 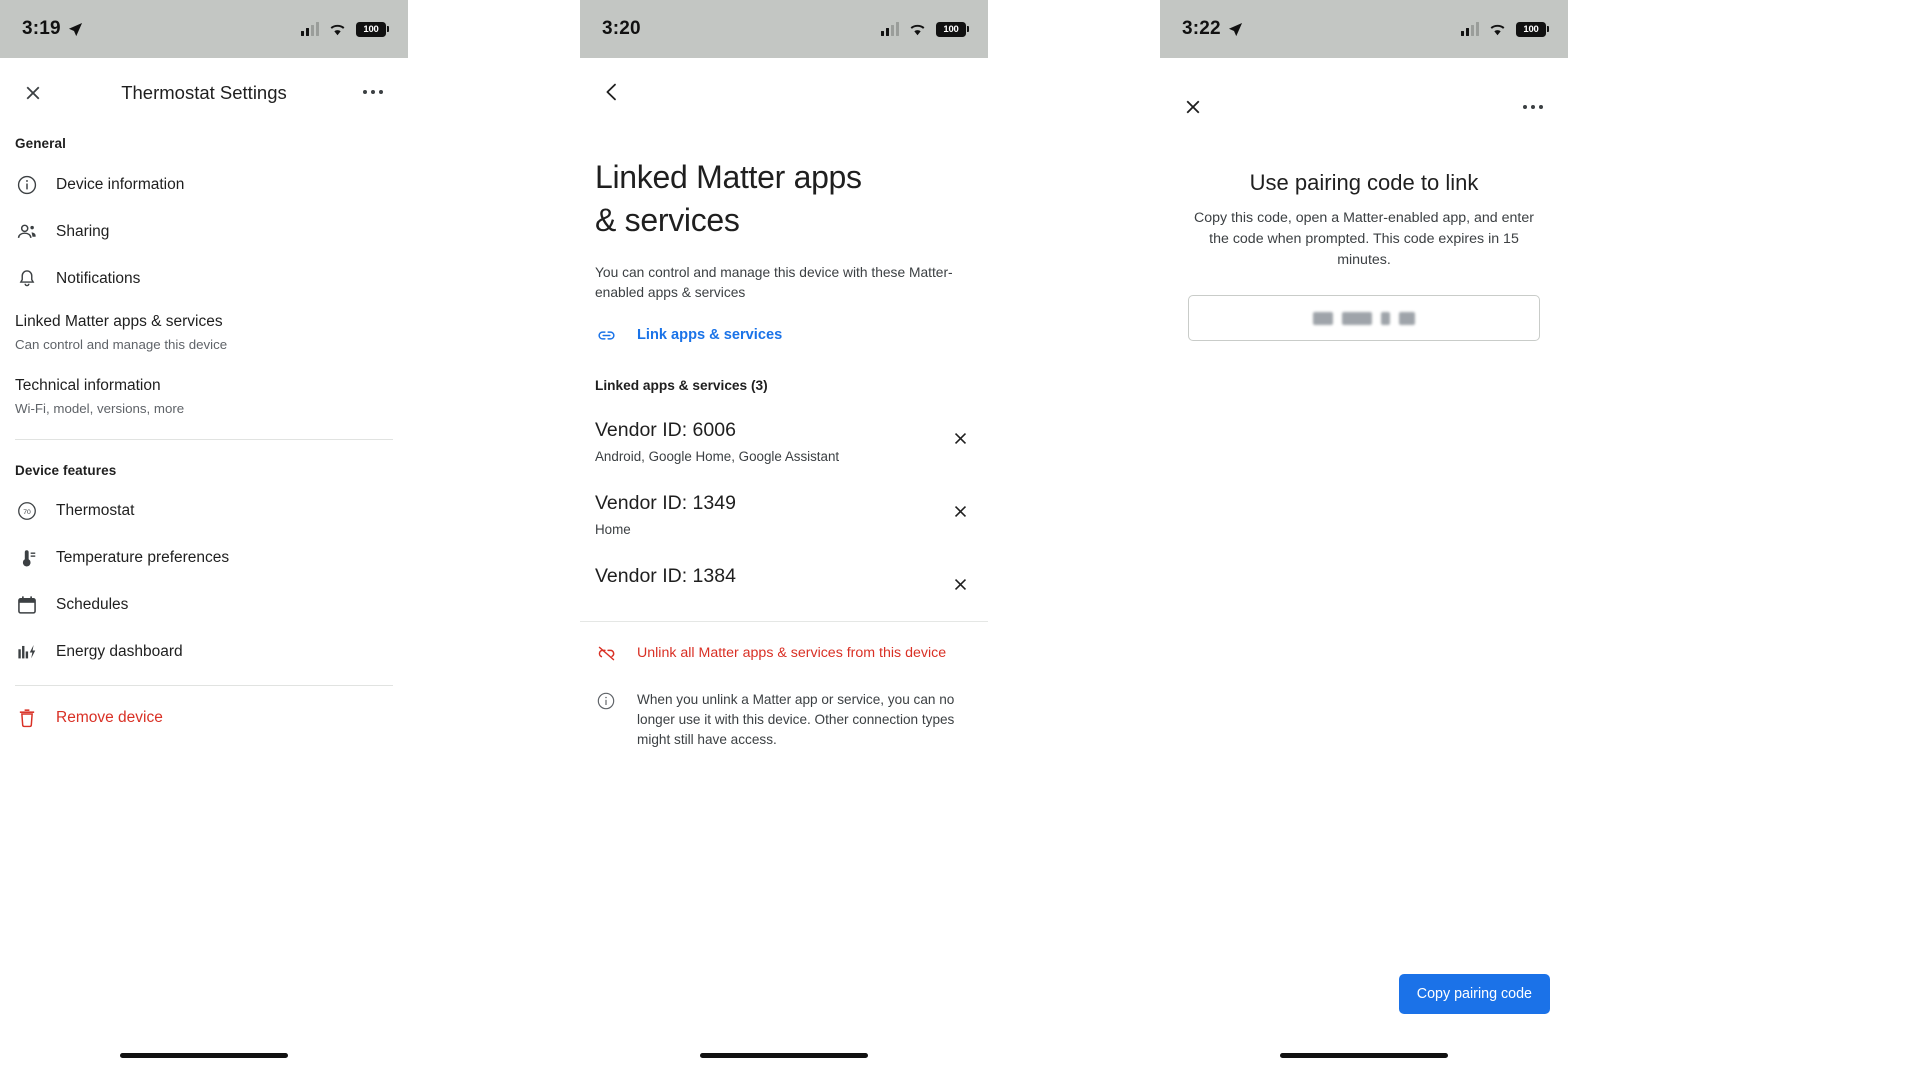 What do you see at coordinates (204, 605) in the screenshot?
I see `row-schedules: Schedules` at bounding box center [204, 605].